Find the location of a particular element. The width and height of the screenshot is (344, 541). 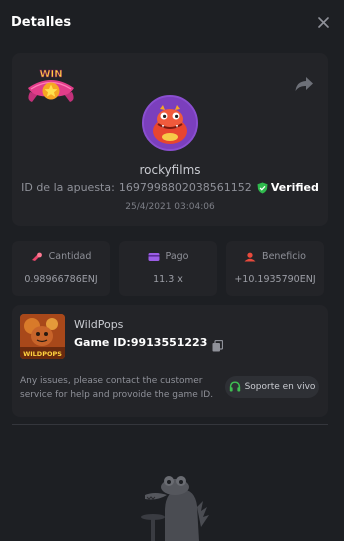

stat-label: Beneficio is located at coordinates (284, 256).